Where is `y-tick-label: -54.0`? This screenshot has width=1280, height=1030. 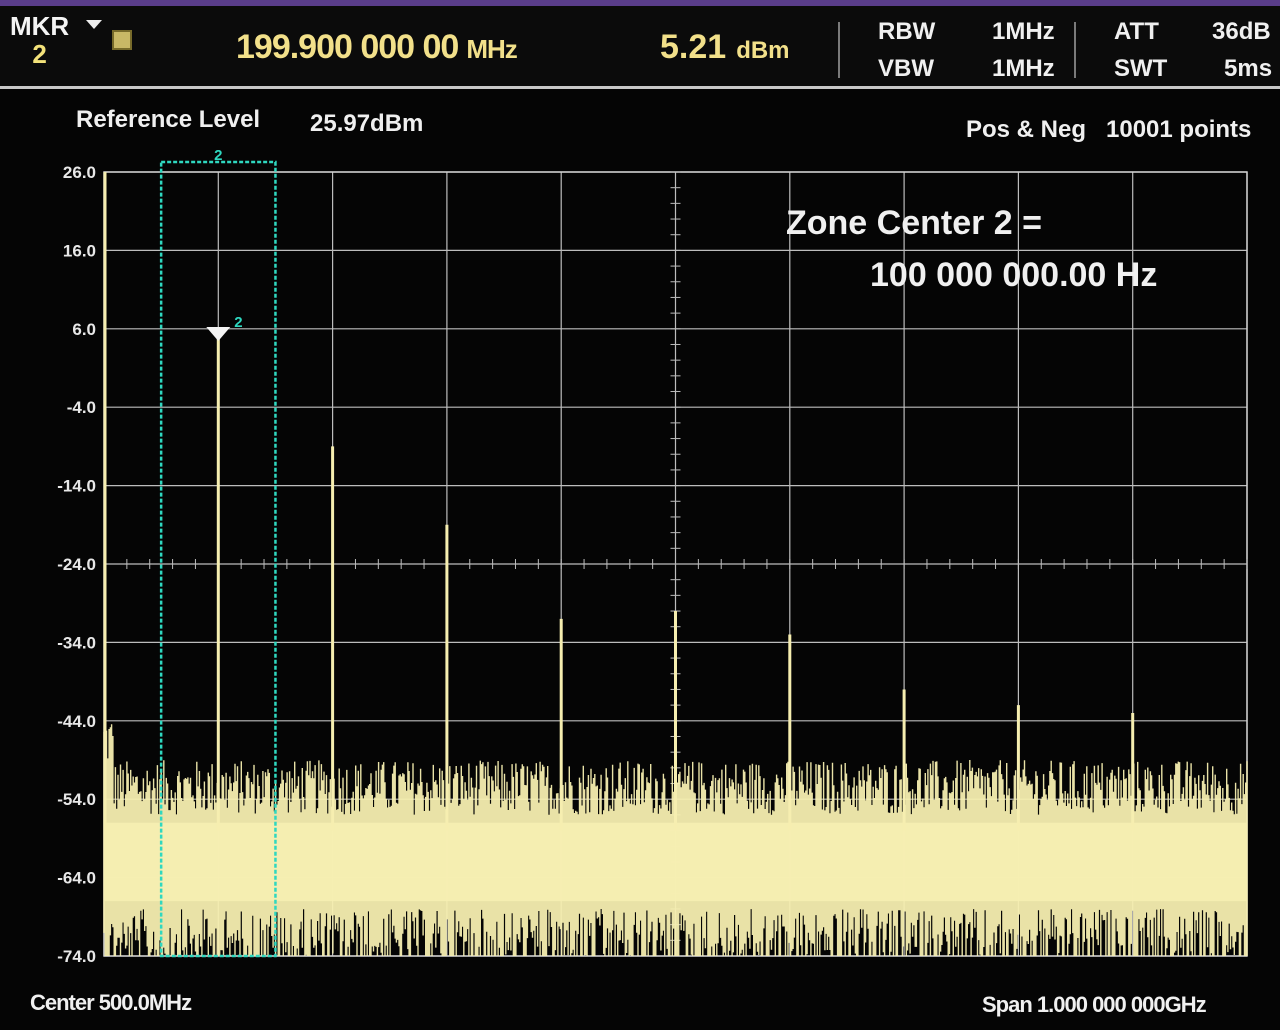
y-tick-label: -54.0 is located at coordinates (76, 799).